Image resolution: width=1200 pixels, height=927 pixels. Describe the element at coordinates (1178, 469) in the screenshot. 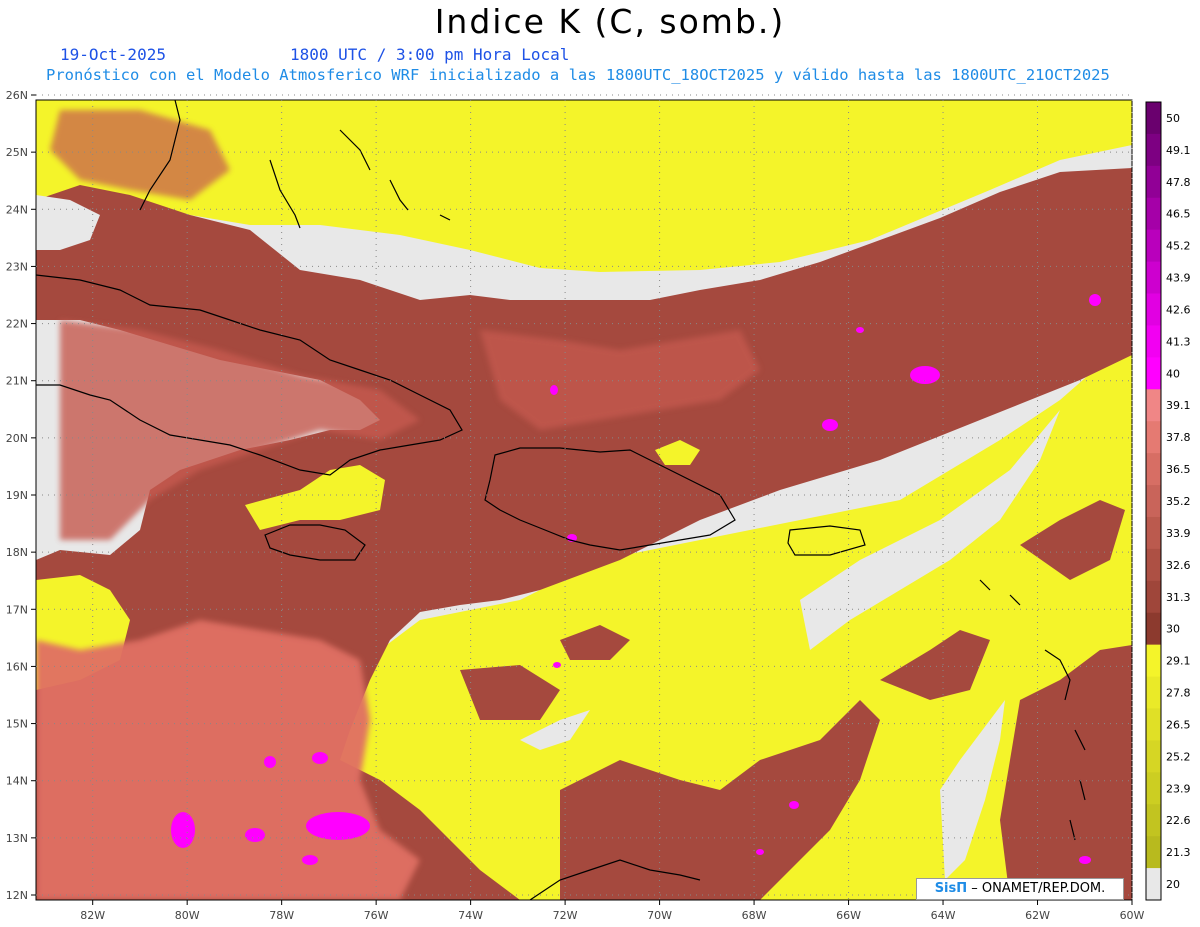

I see `colorbar-label: 36.5` at that location.